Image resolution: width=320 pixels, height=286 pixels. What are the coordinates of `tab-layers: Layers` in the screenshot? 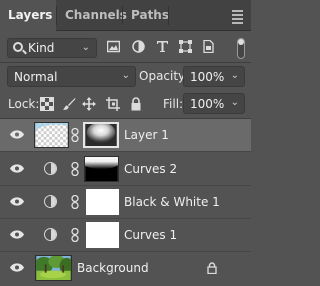 It's located at (28, 16).